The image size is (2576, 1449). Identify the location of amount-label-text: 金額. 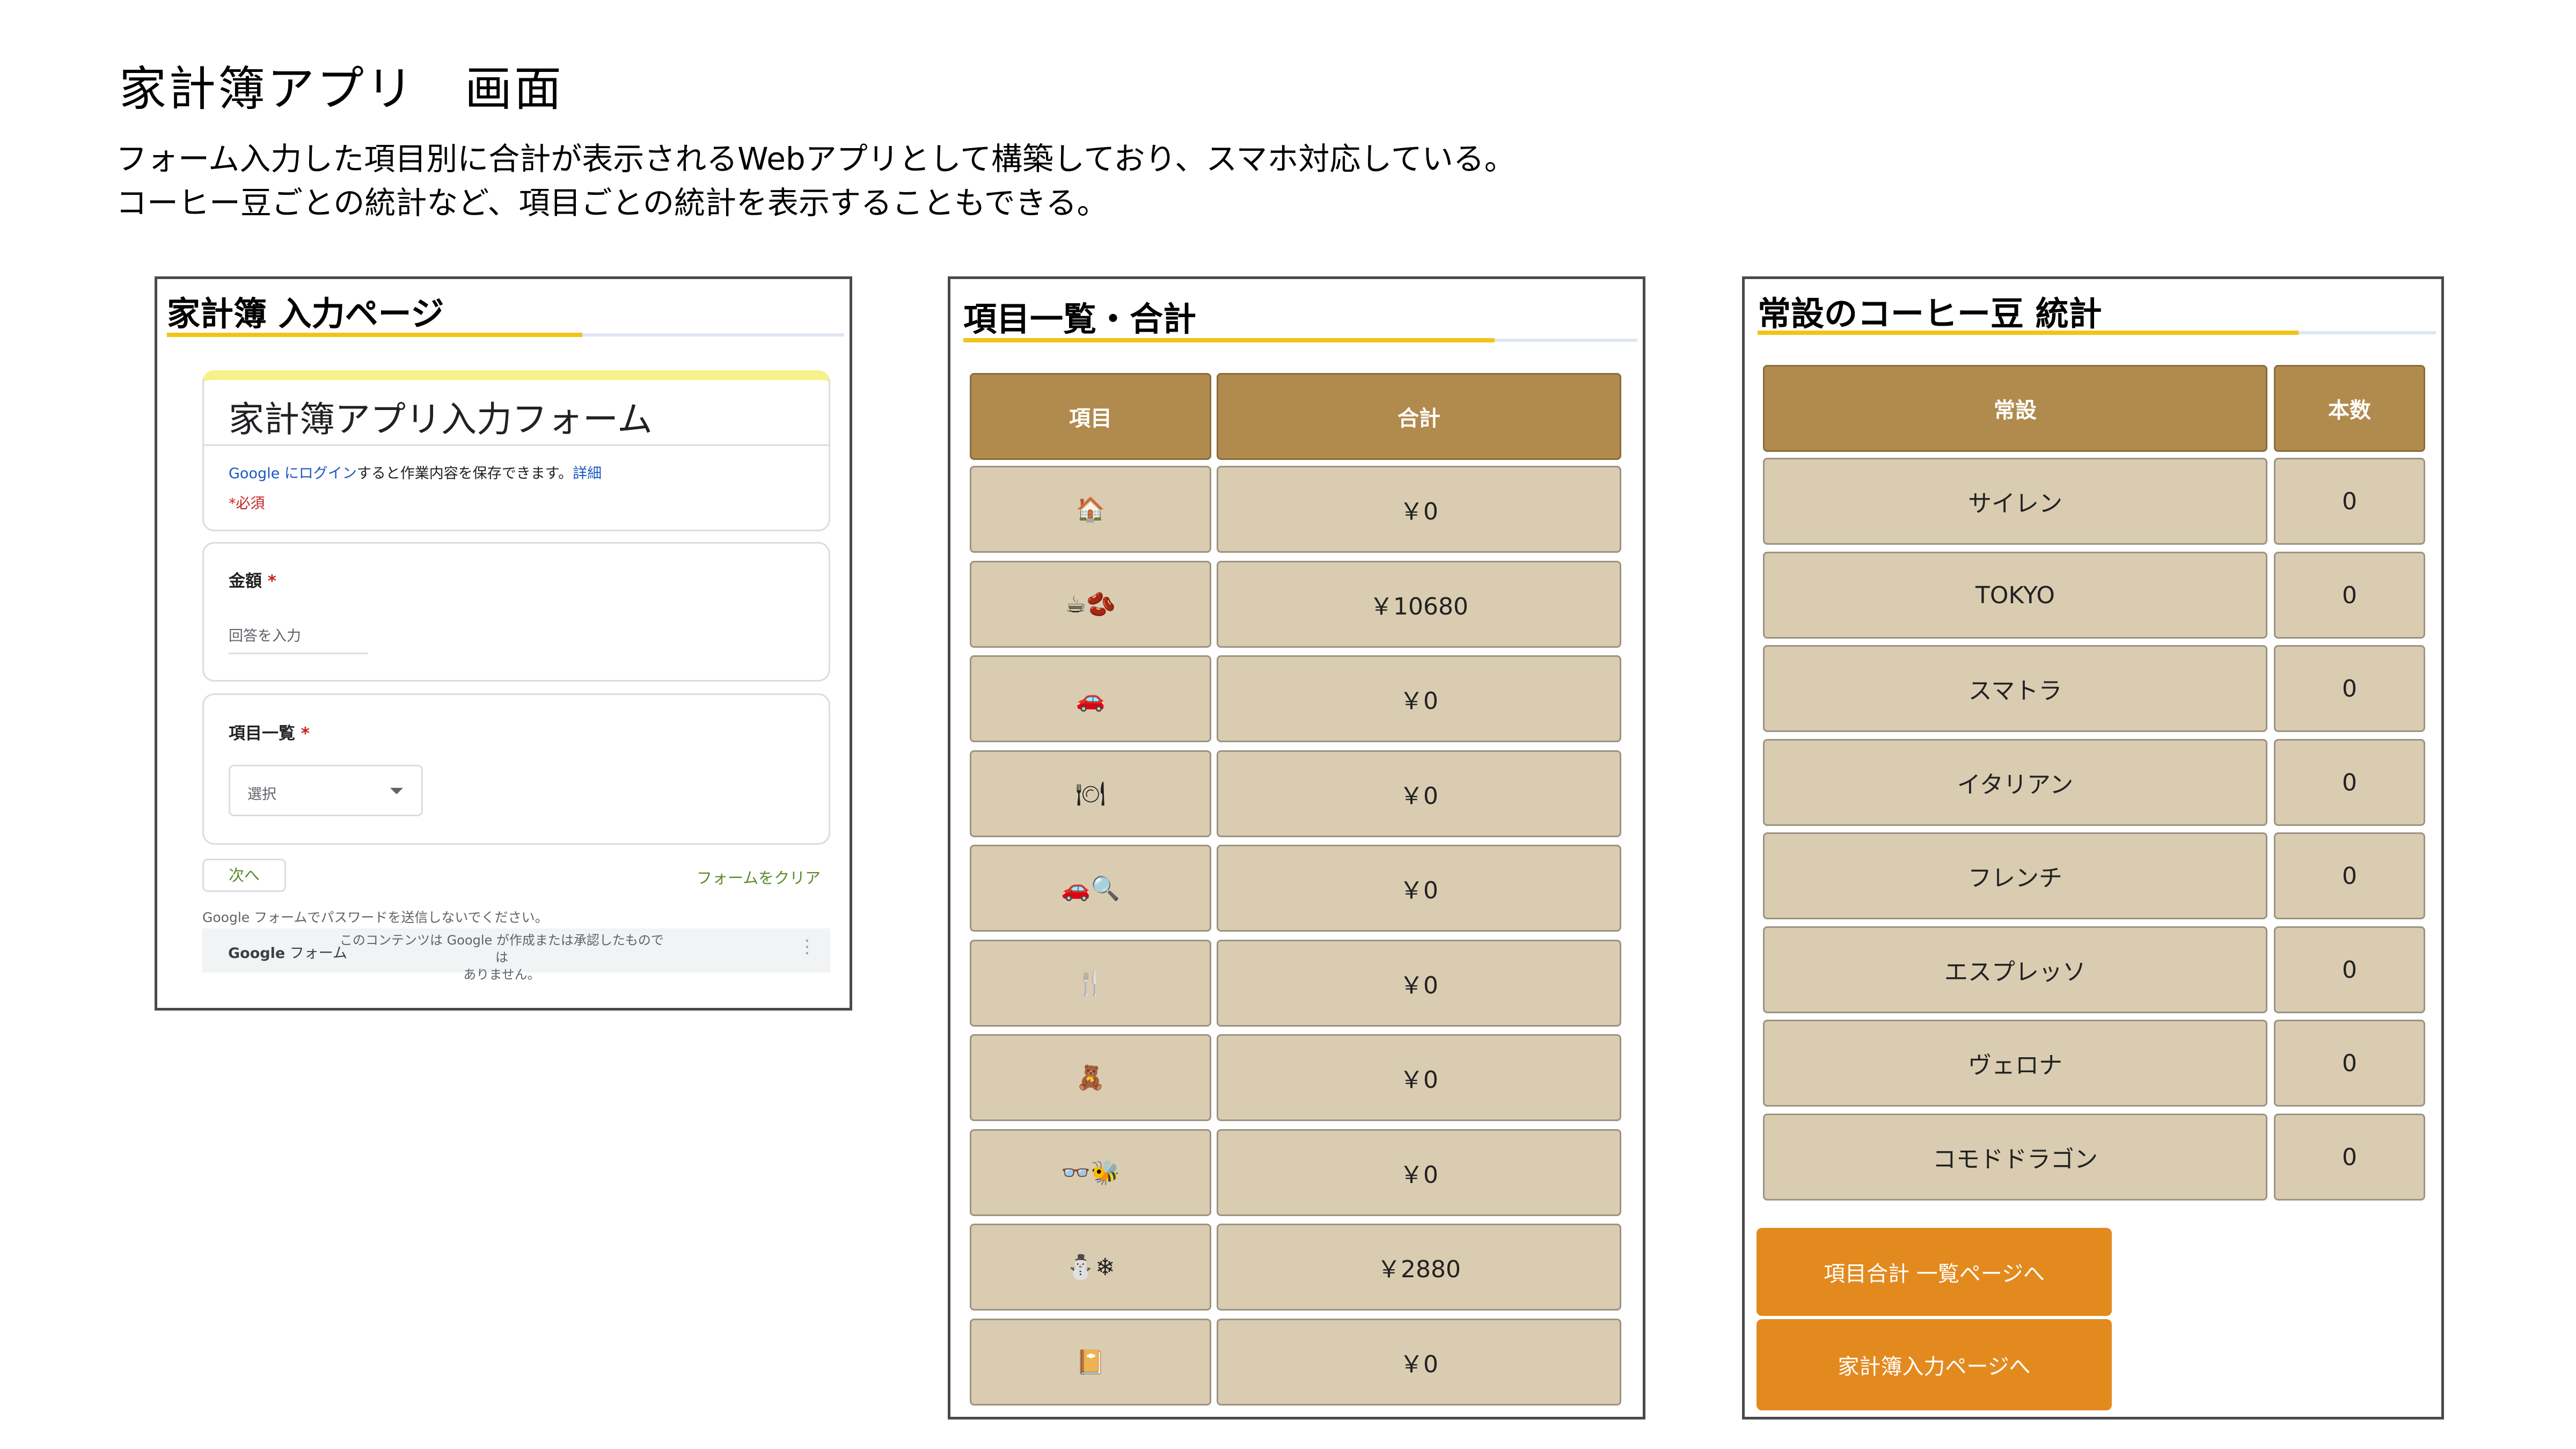
(245, 581).